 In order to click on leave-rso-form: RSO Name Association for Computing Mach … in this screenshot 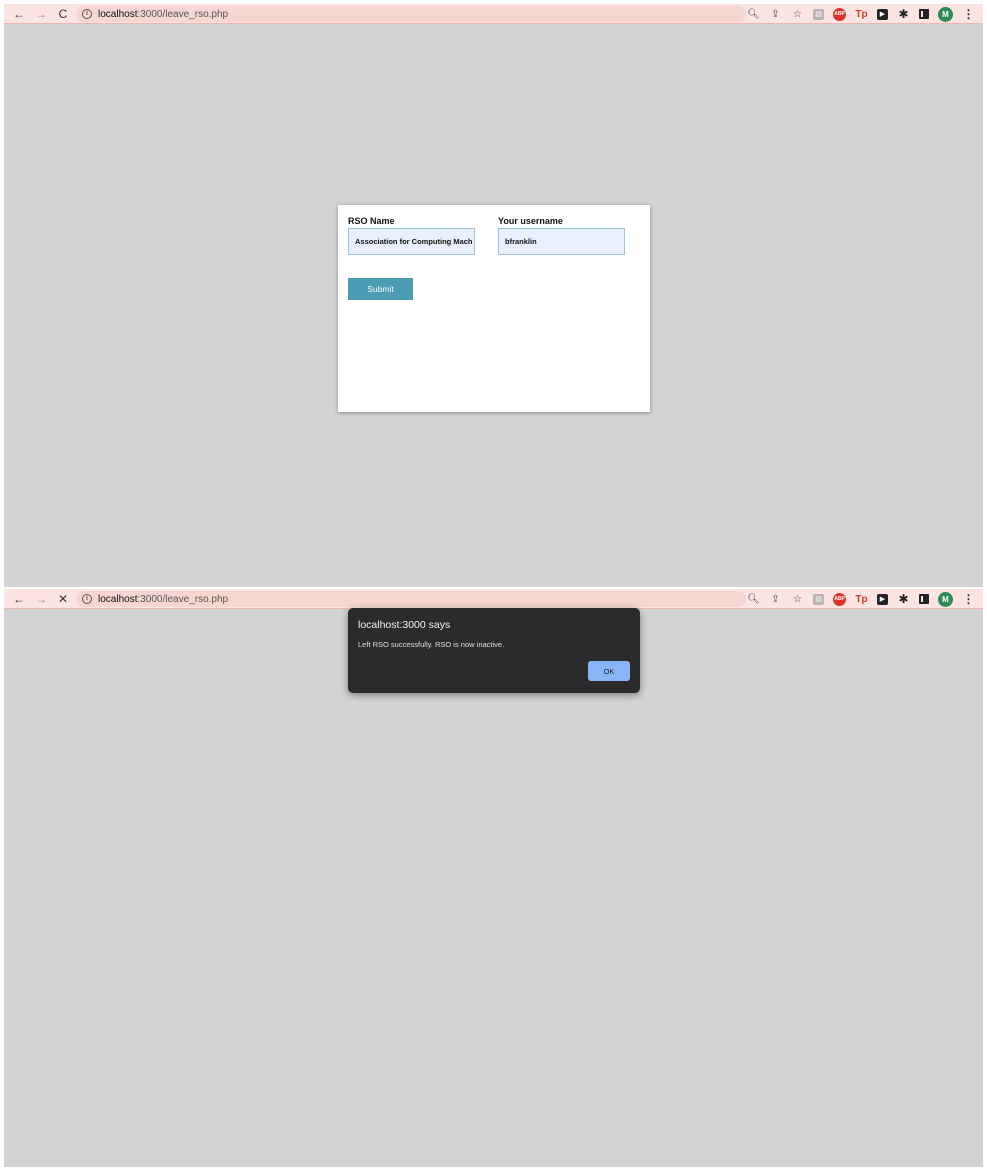, I will do `click(494, 308)`.